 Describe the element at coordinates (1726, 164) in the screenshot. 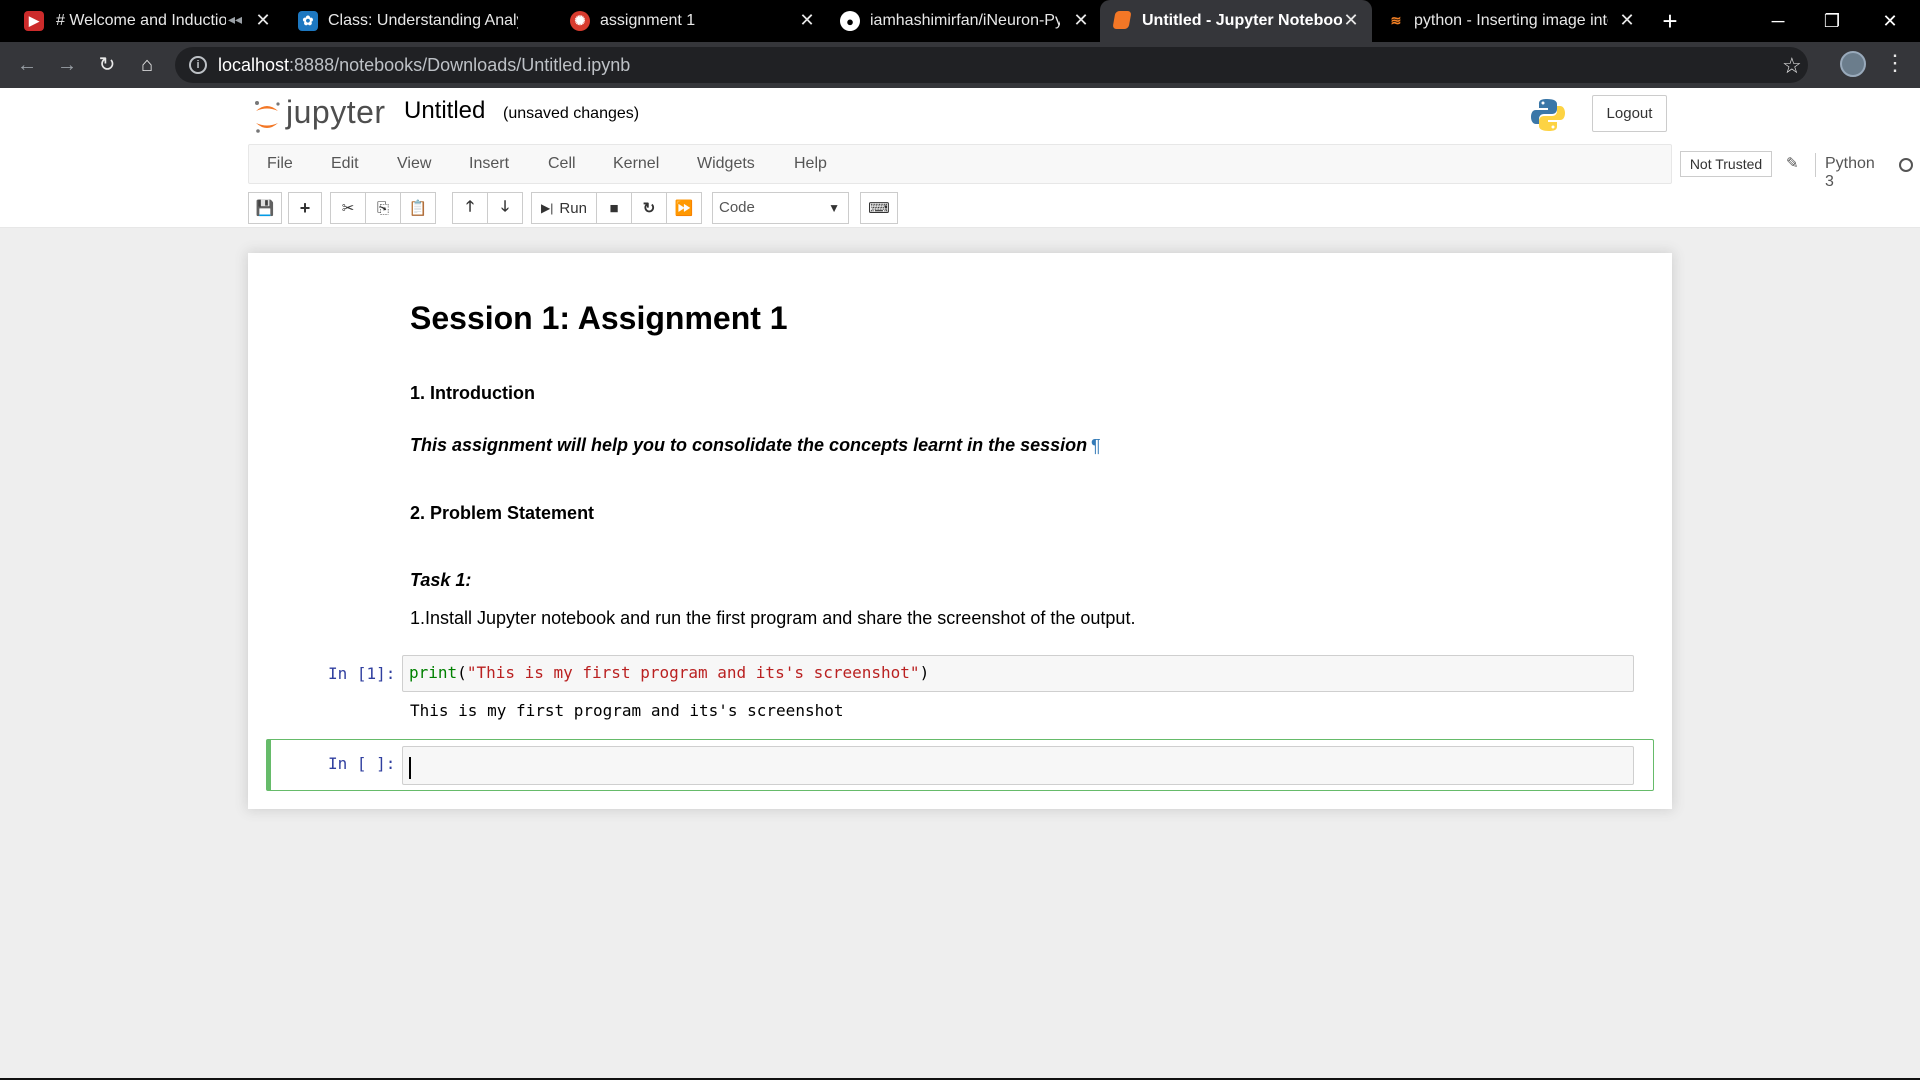

I see `trust-status-button: Not Trusted` at that location.